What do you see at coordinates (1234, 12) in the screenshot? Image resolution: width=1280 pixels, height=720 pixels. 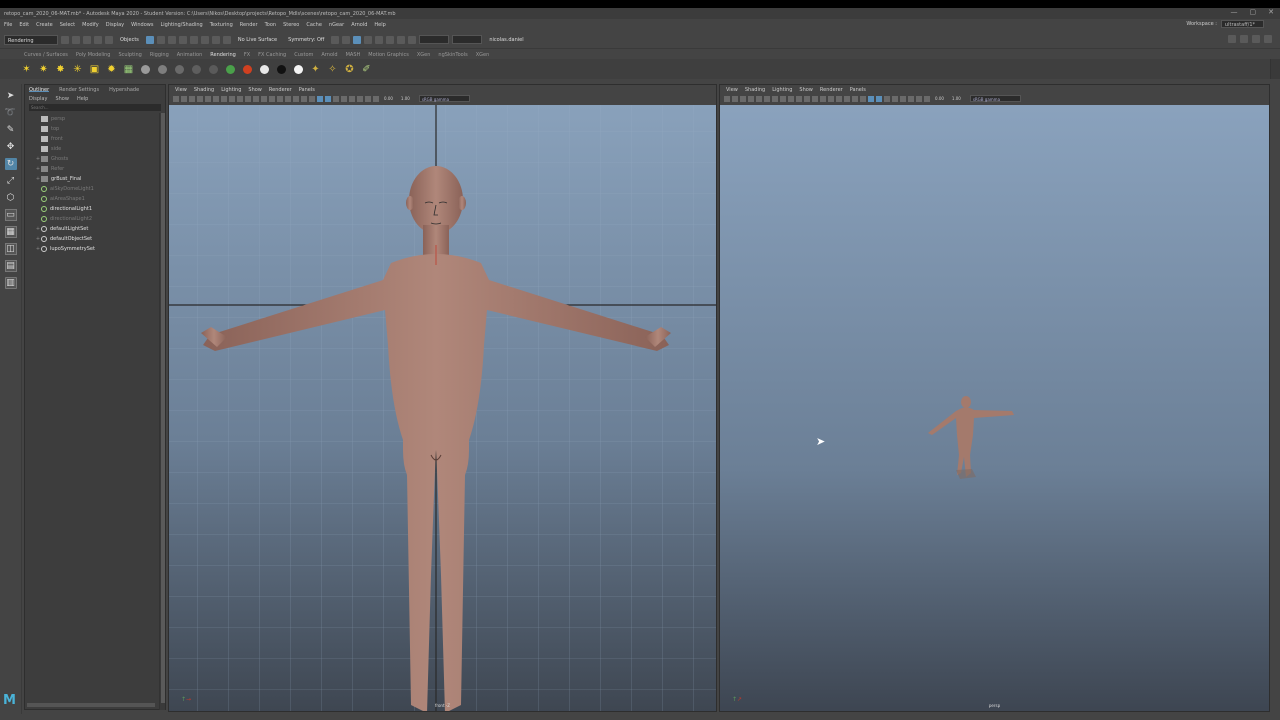 I see `minimize-button: —` at bounding box center [1234, 12].